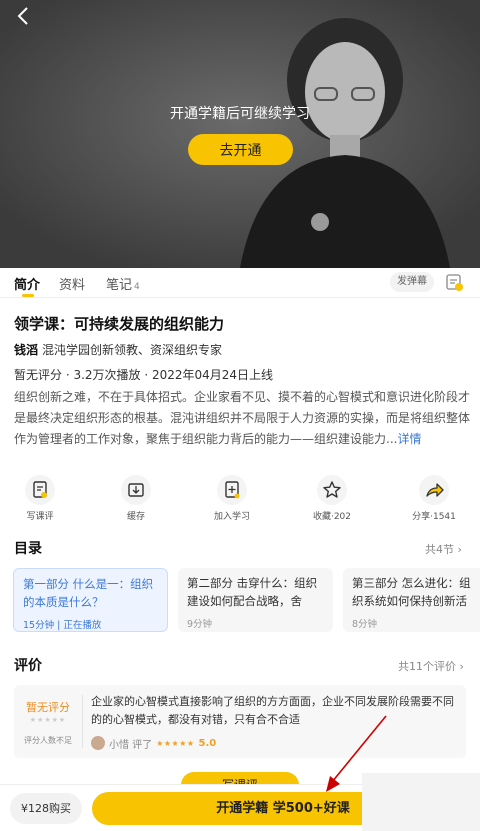 The width and height of the screenshot is (480, 831). I want to click on details-link: 详情, so click(409, 439).